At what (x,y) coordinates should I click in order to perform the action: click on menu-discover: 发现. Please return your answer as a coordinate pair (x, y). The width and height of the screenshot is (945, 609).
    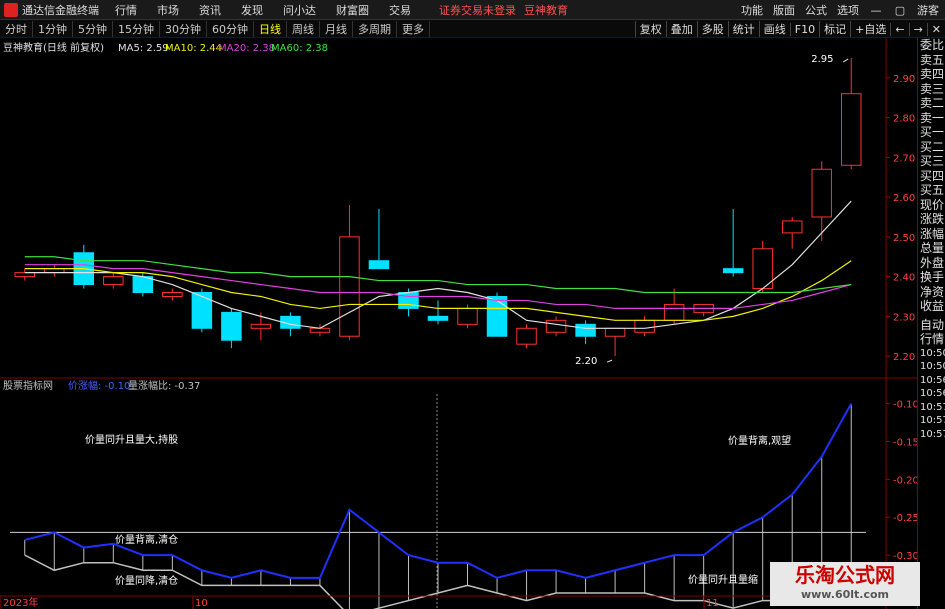
    Looking at the image, I should click on (252, 10).